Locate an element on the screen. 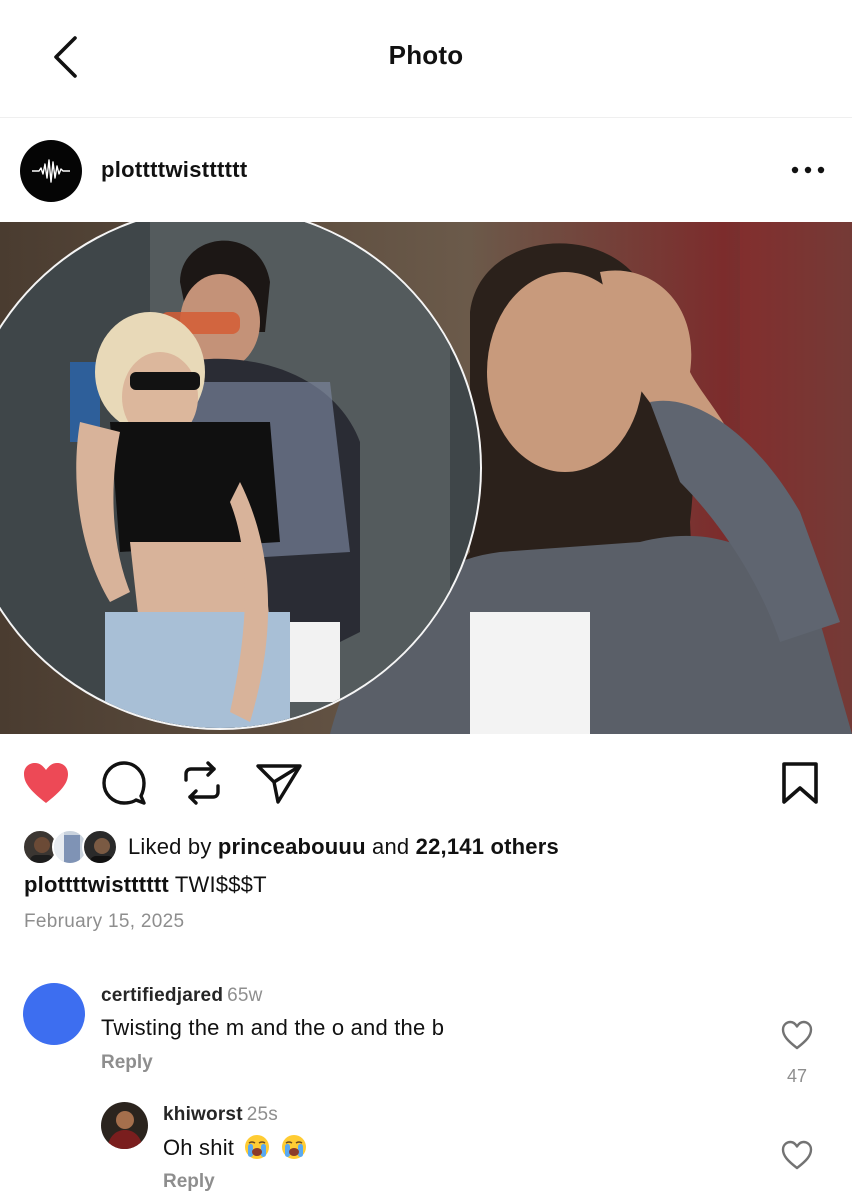 The height and width of the screenshot is (1200, 852). heart-filled-icon is located at coordinates (46, 783).